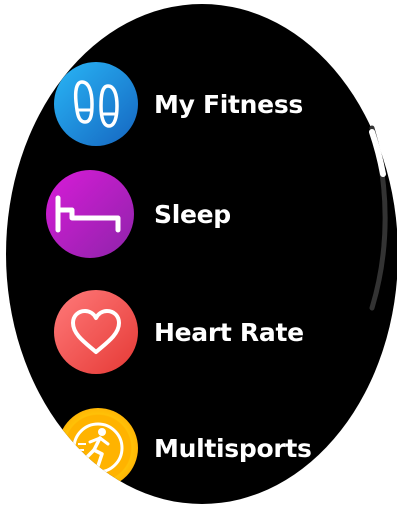 The height and width of the screenshot is (506, 397). Describe the element at coordinates (228, 104) in the screenshot. I see `menu-label-my-fitness: My Fitness` at that location.